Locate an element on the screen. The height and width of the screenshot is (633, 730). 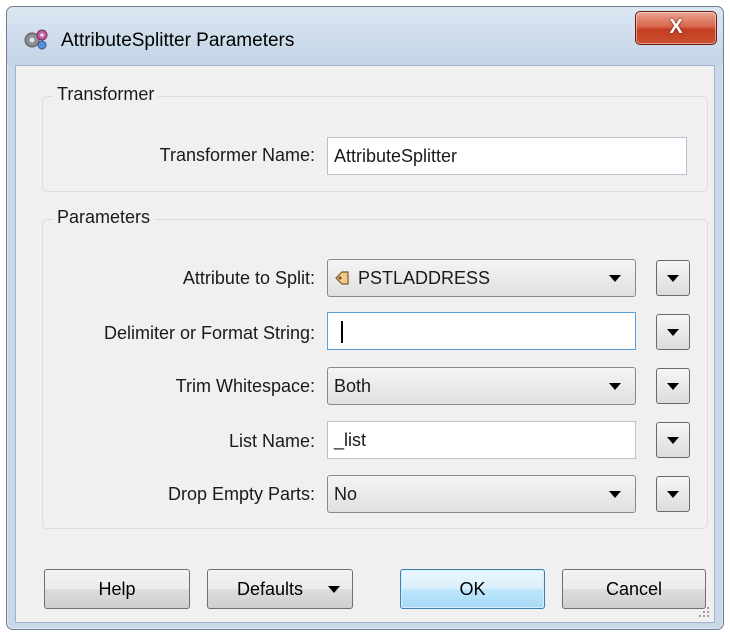
delimiter-input is located at coordinates (481, 331).